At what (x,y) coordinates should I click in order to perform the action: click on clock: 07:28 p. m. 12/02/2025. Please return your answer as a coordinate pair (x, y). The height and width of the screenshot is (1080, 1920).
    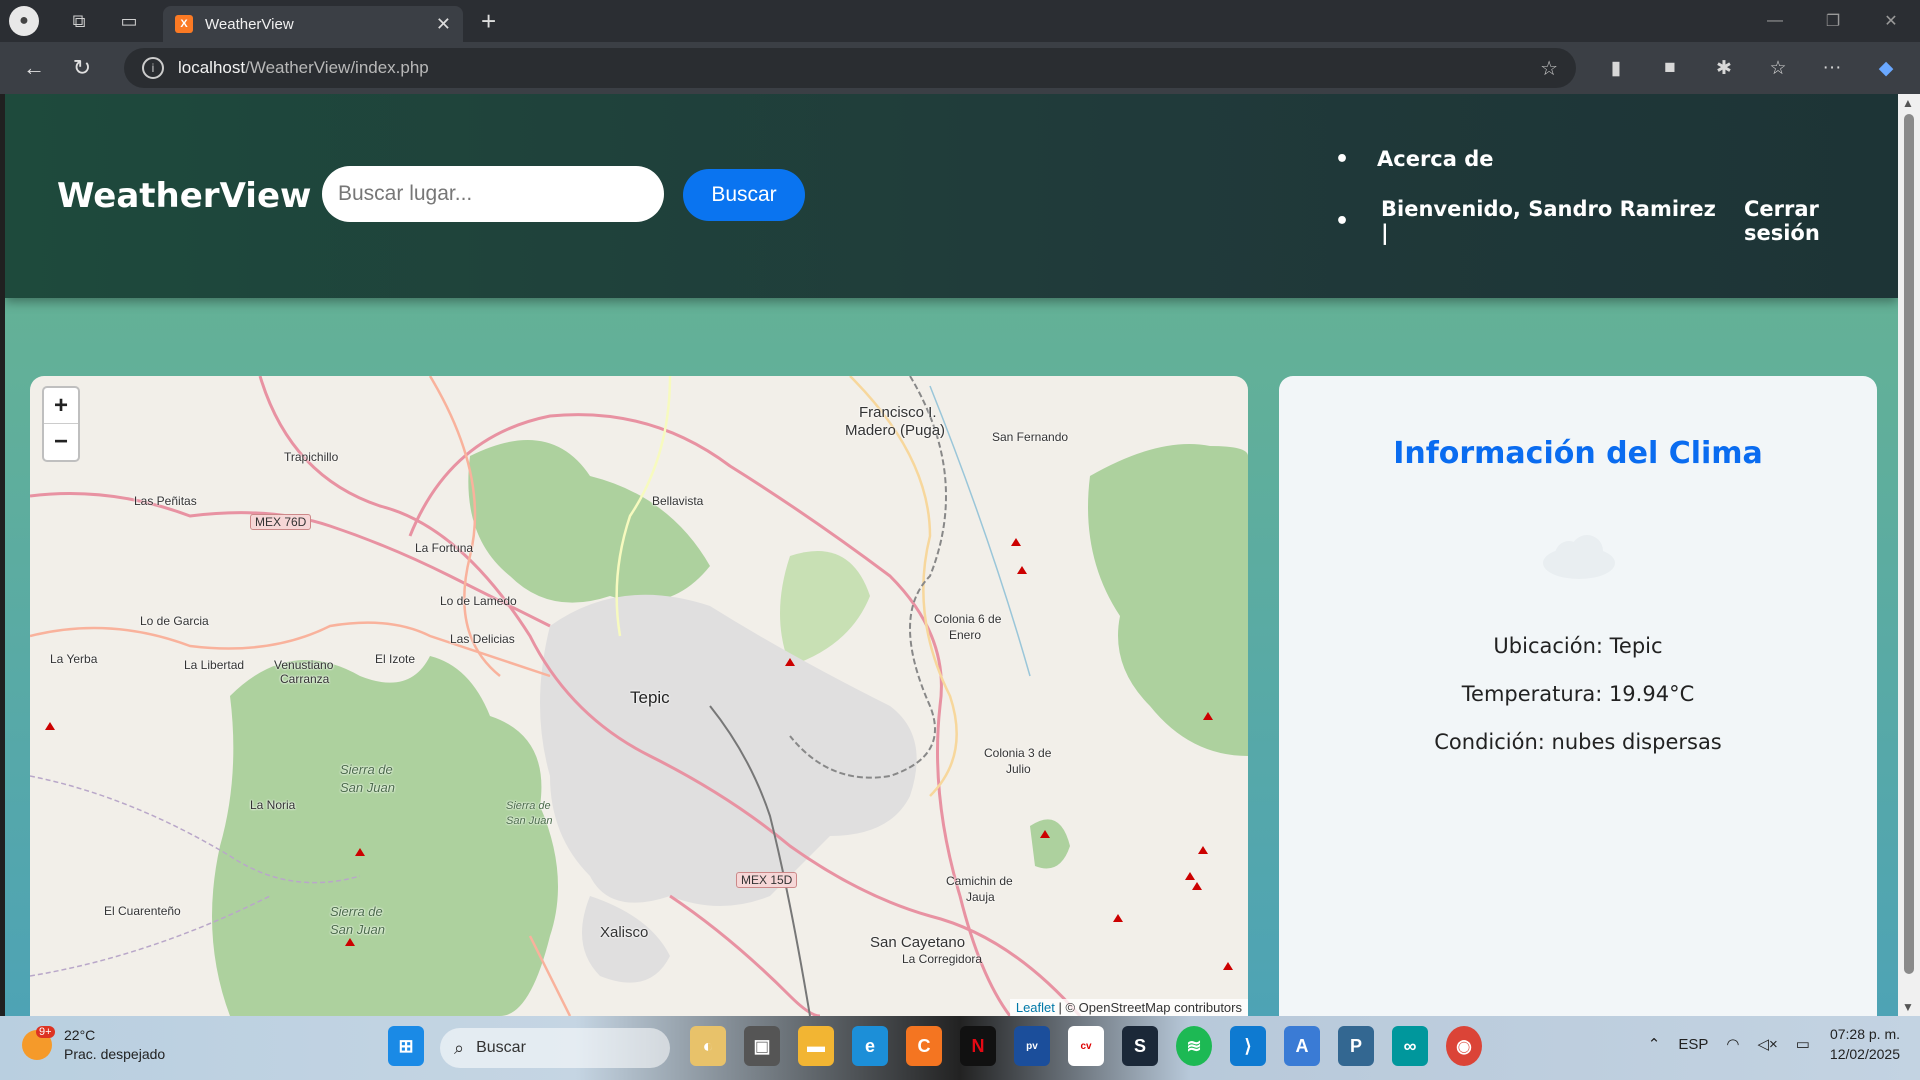
    Looking at the image, I should click on (1865, 1044).